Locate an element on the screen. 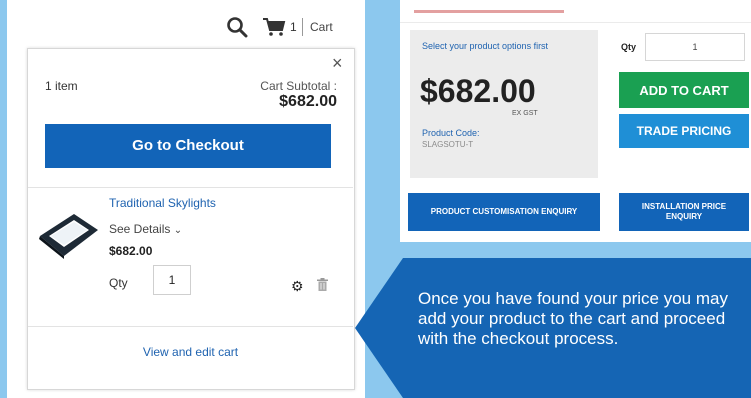 This screenshot has height=398, width=751. see-details-toggle: See Details ⌄ is located at coordinates (145, 229).